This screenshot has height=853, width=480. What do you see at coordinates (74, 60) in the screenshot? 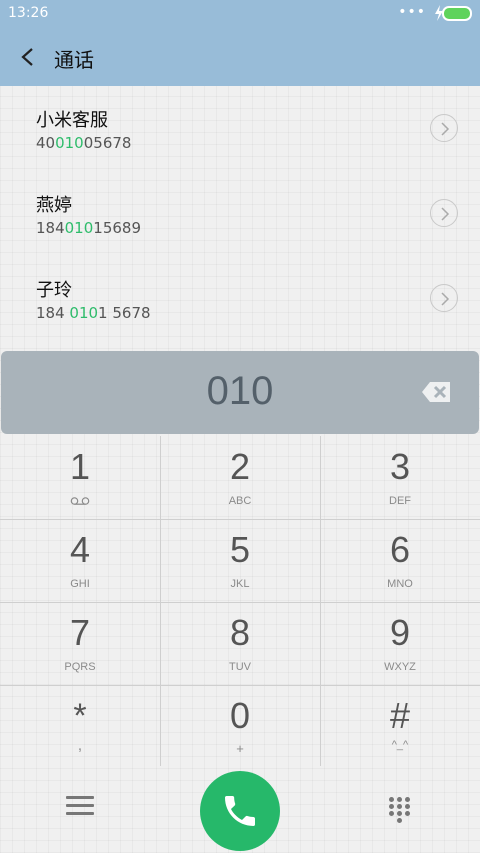
I see `page-title: 通话` at bounding box center [74, 60].